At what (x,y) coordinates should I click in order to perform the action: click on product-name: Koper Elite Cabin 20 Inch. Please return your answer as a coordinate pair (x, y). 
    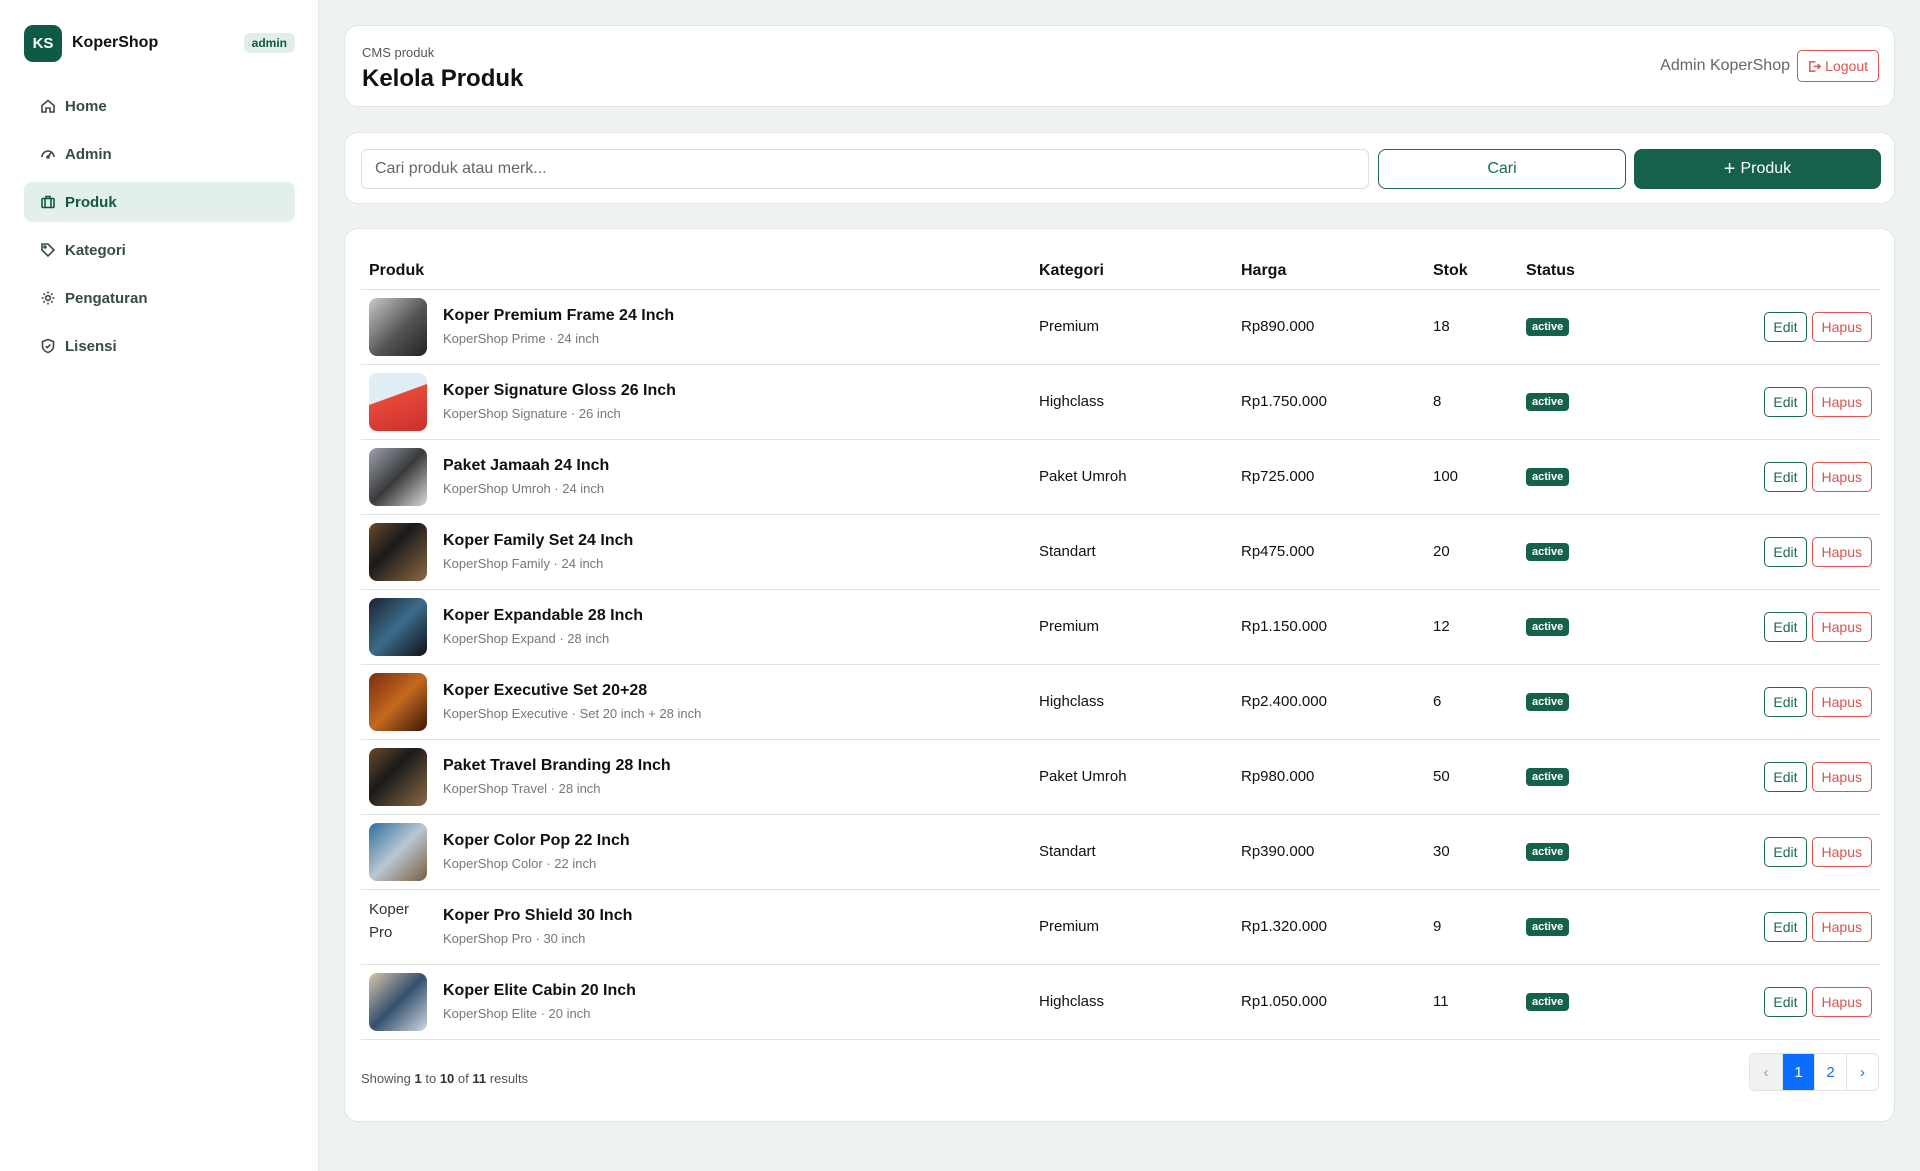
    Looking at the image, I should click on (539, 990).